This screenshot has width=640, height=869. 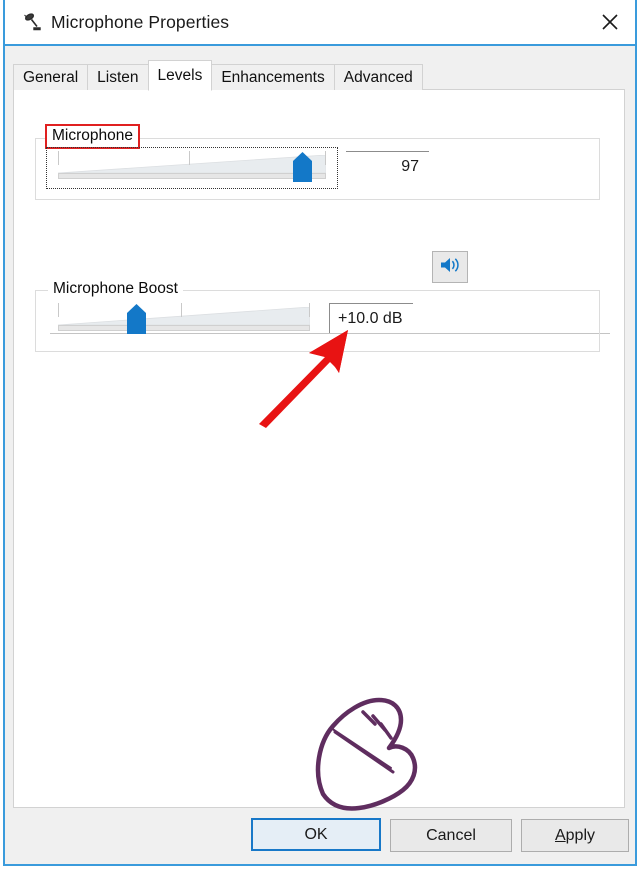 What do you see at coordinates (451, 835) in the screenshot?
I see `cancel-button: Cancel` at bounding box center [451, 835].